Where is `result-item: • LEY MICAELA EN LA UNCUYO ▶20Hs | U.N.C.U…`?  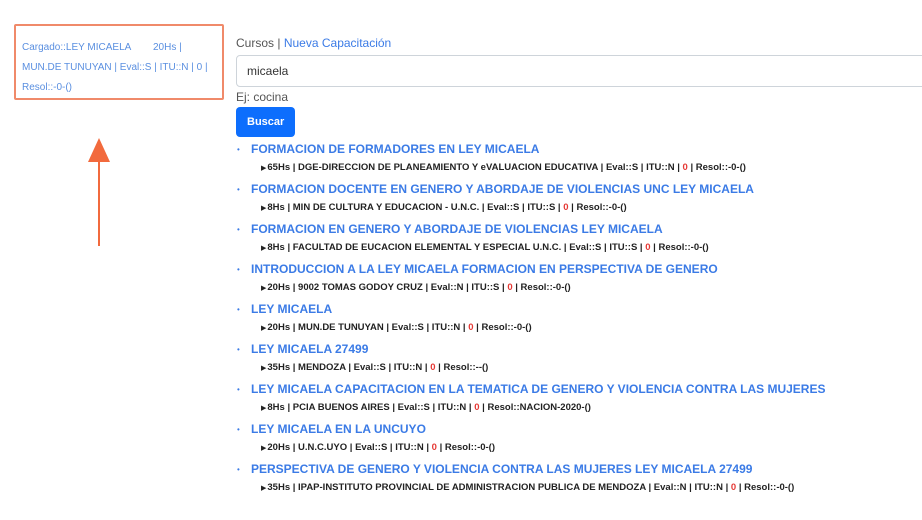
result-item: • LEY MICAELA EN LA UNCUYO ▶20Hs | U.N.C.U… is located at coordinates (577, 440).